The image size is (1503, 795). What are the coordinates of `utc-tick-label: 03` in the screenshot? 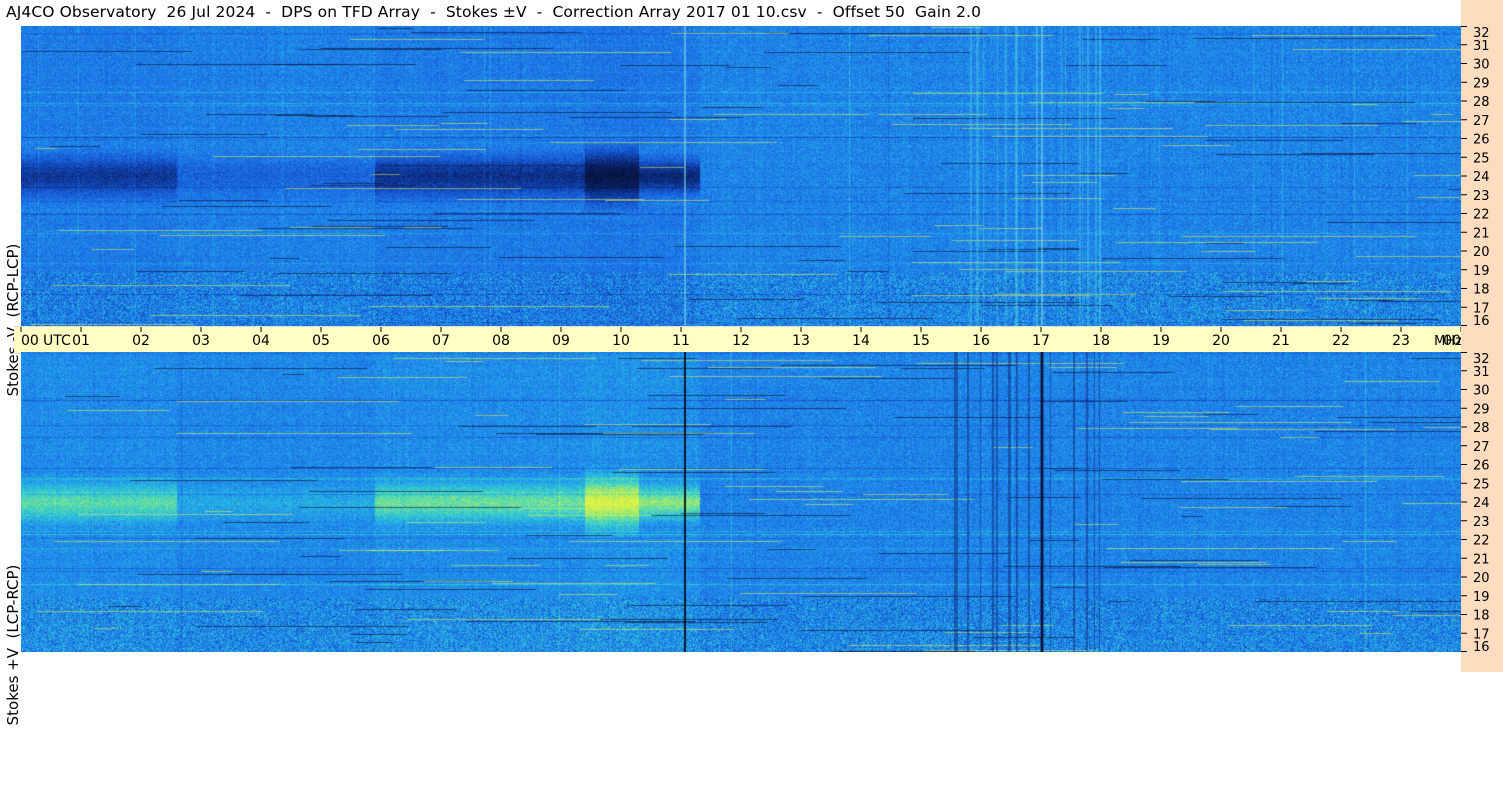 It's located at (201, 341).